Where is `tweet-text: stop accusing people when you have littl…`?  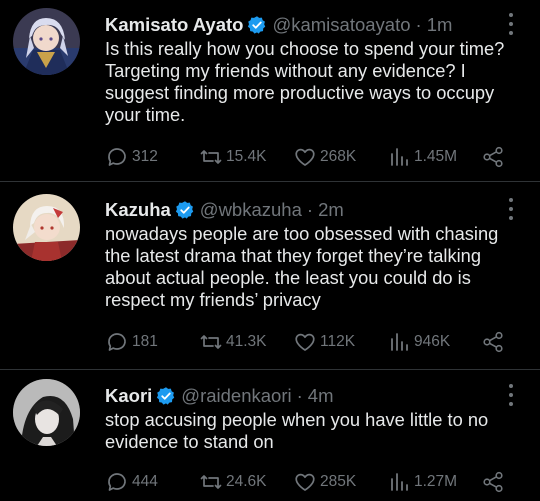
tweet-text: stop accusing people when you have littl… is located at coordinates (317, 431).